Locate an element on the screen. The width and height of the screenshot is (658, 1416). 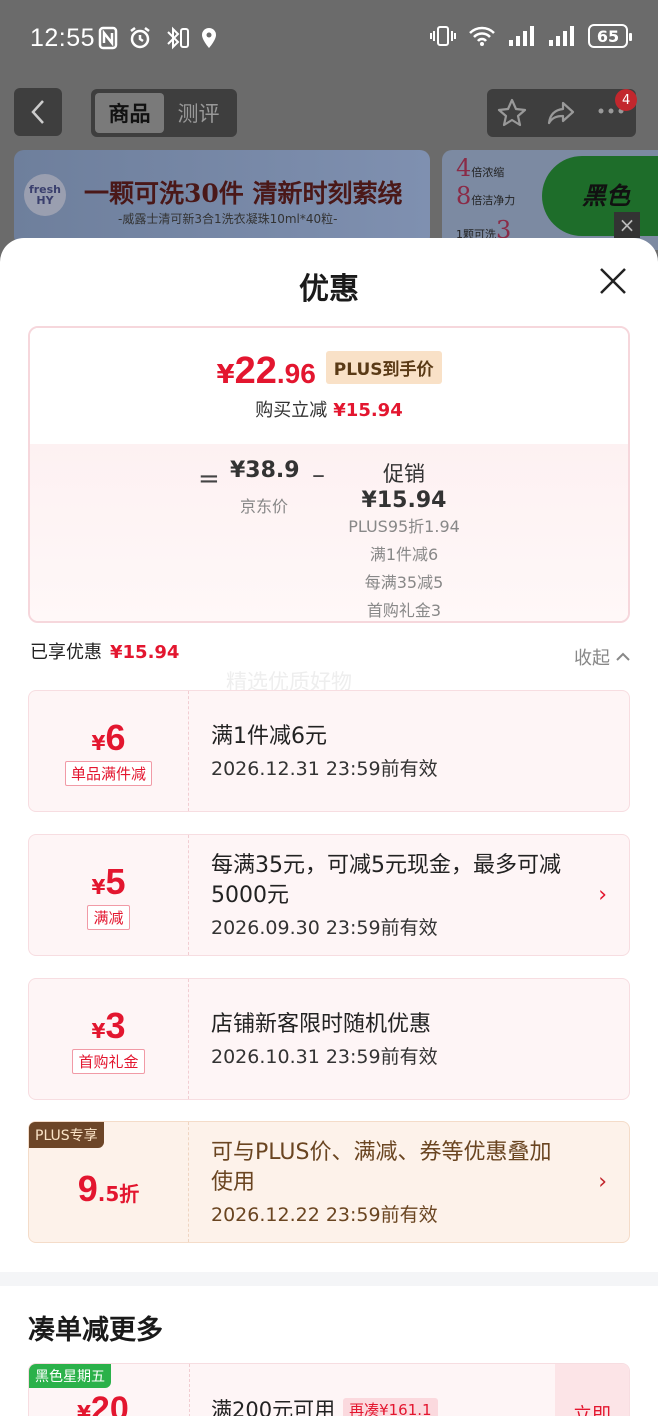
battery-icon: 65 is located at coordinates (610, 36).